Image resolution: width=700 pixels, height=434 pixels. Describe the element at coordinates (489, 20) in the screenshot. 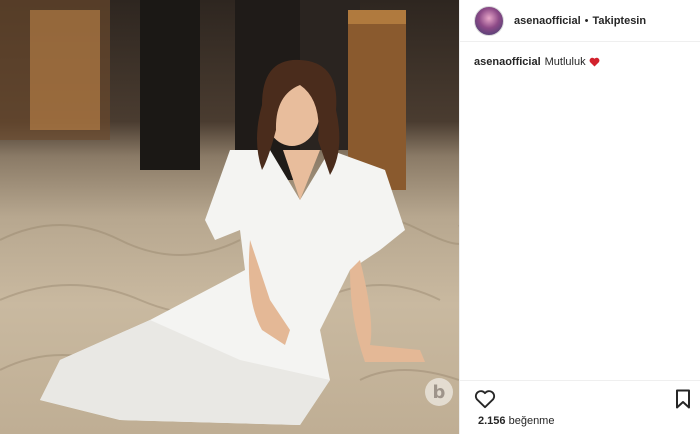

I see `avatar` at that location.